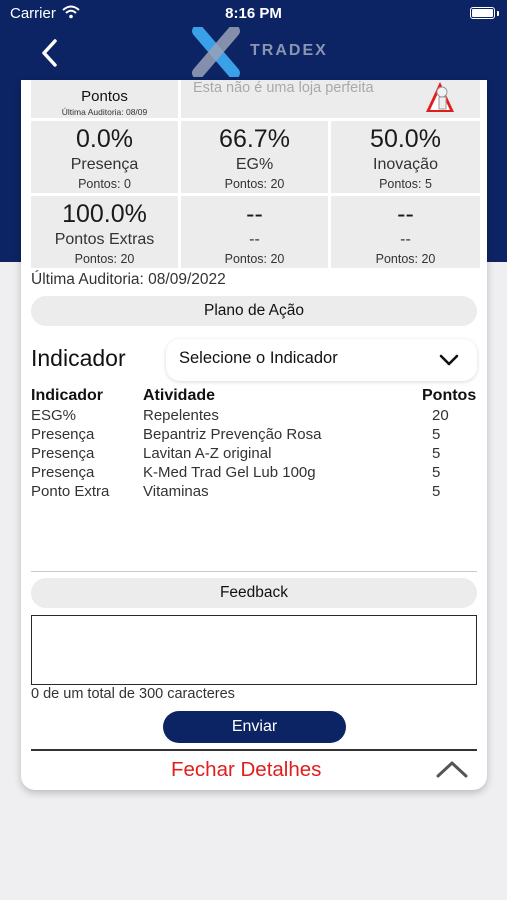 The image size is (507, 900). I want to click on row-activity: Bepantriz Prevenção Rosa, so click(232, 434).